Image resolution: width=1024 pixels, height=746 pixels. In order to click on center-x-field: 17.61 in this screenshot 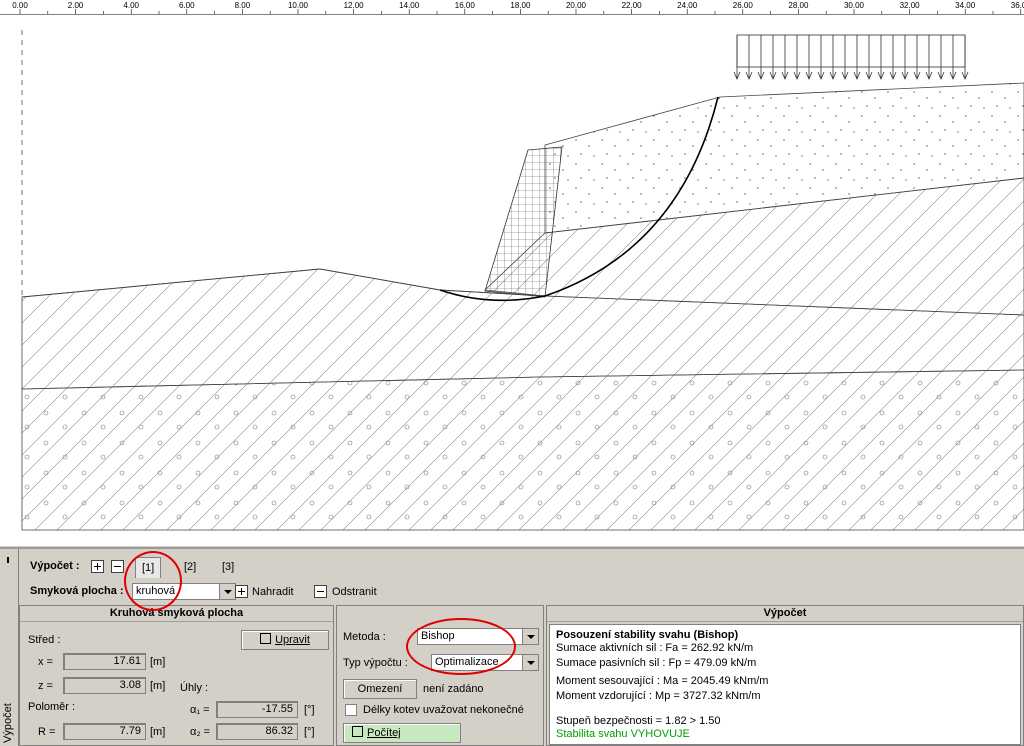, I will do `click(104, 661)`.